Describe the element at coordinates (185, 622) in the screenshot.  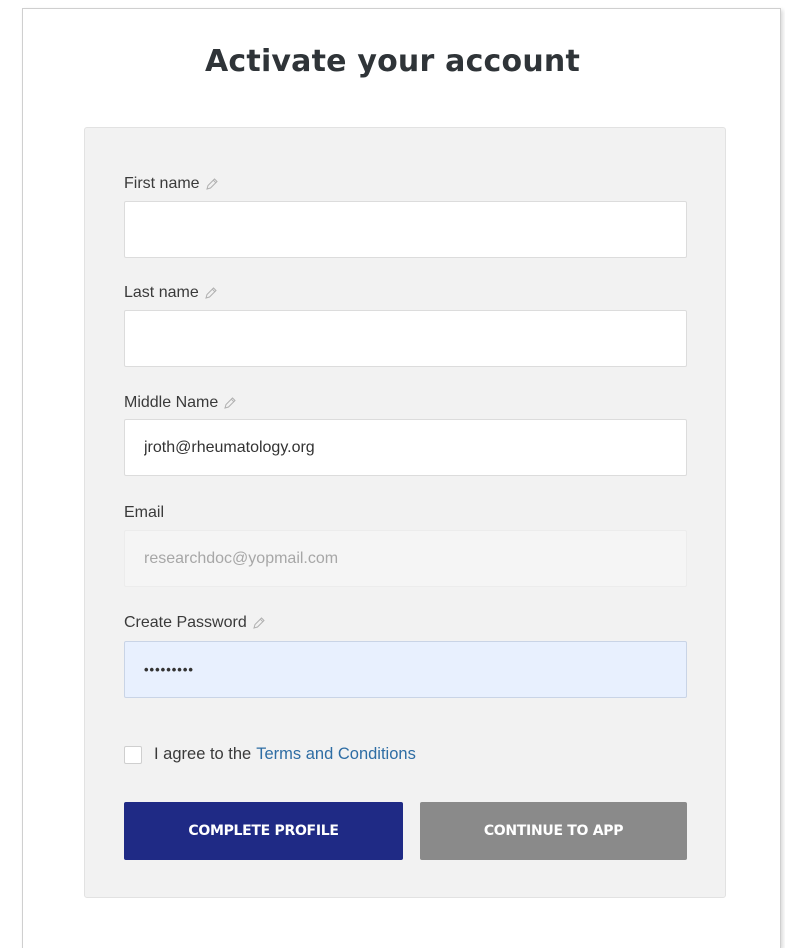
I see `password-label-text: Create Password` at that location.